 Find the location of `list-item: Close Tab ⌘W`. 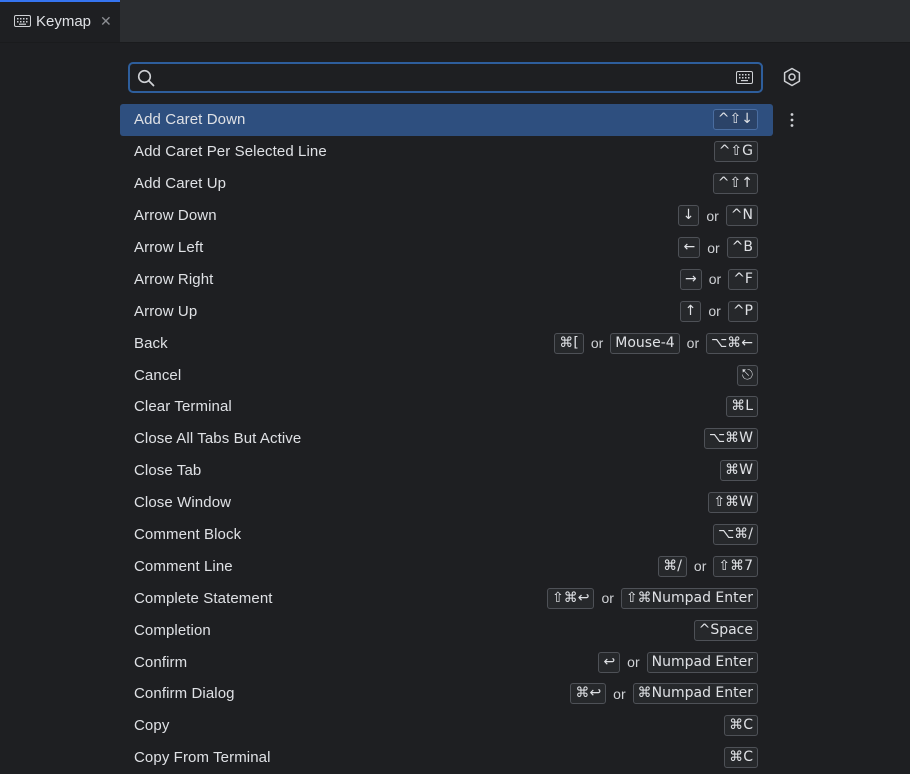

list-item: Close Tab ⌘W is located at coordinates (446, 471).